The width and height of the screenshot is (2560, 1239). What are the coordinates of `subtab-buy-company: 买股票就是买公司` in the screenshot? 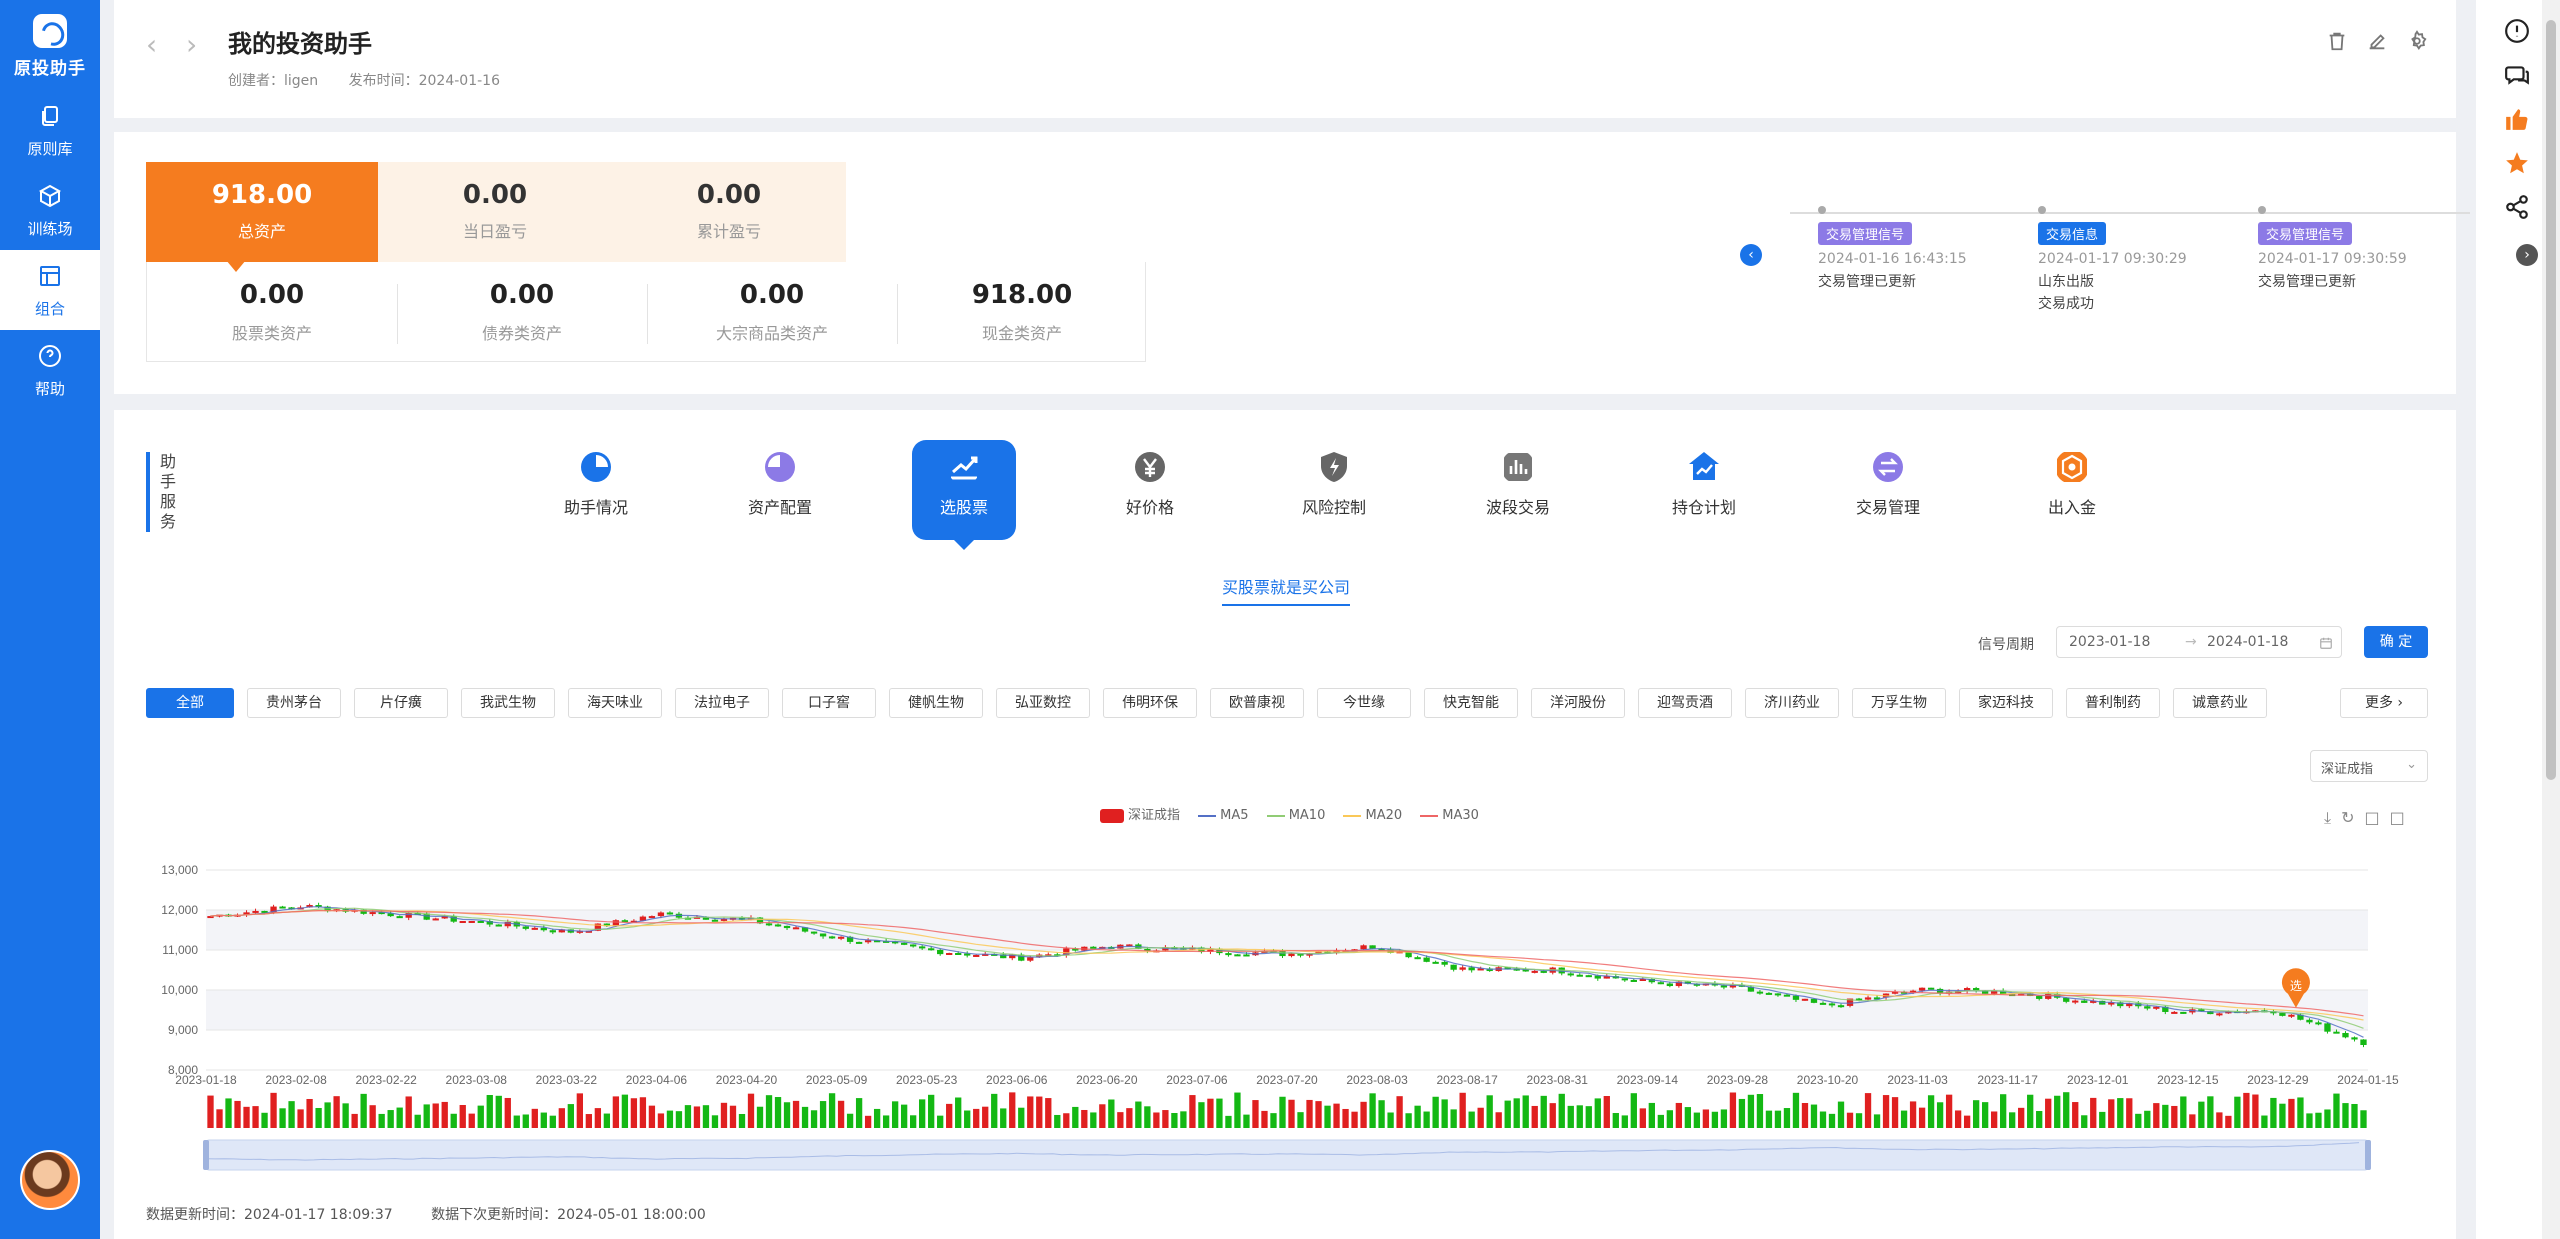 It's located at (1286, 590).